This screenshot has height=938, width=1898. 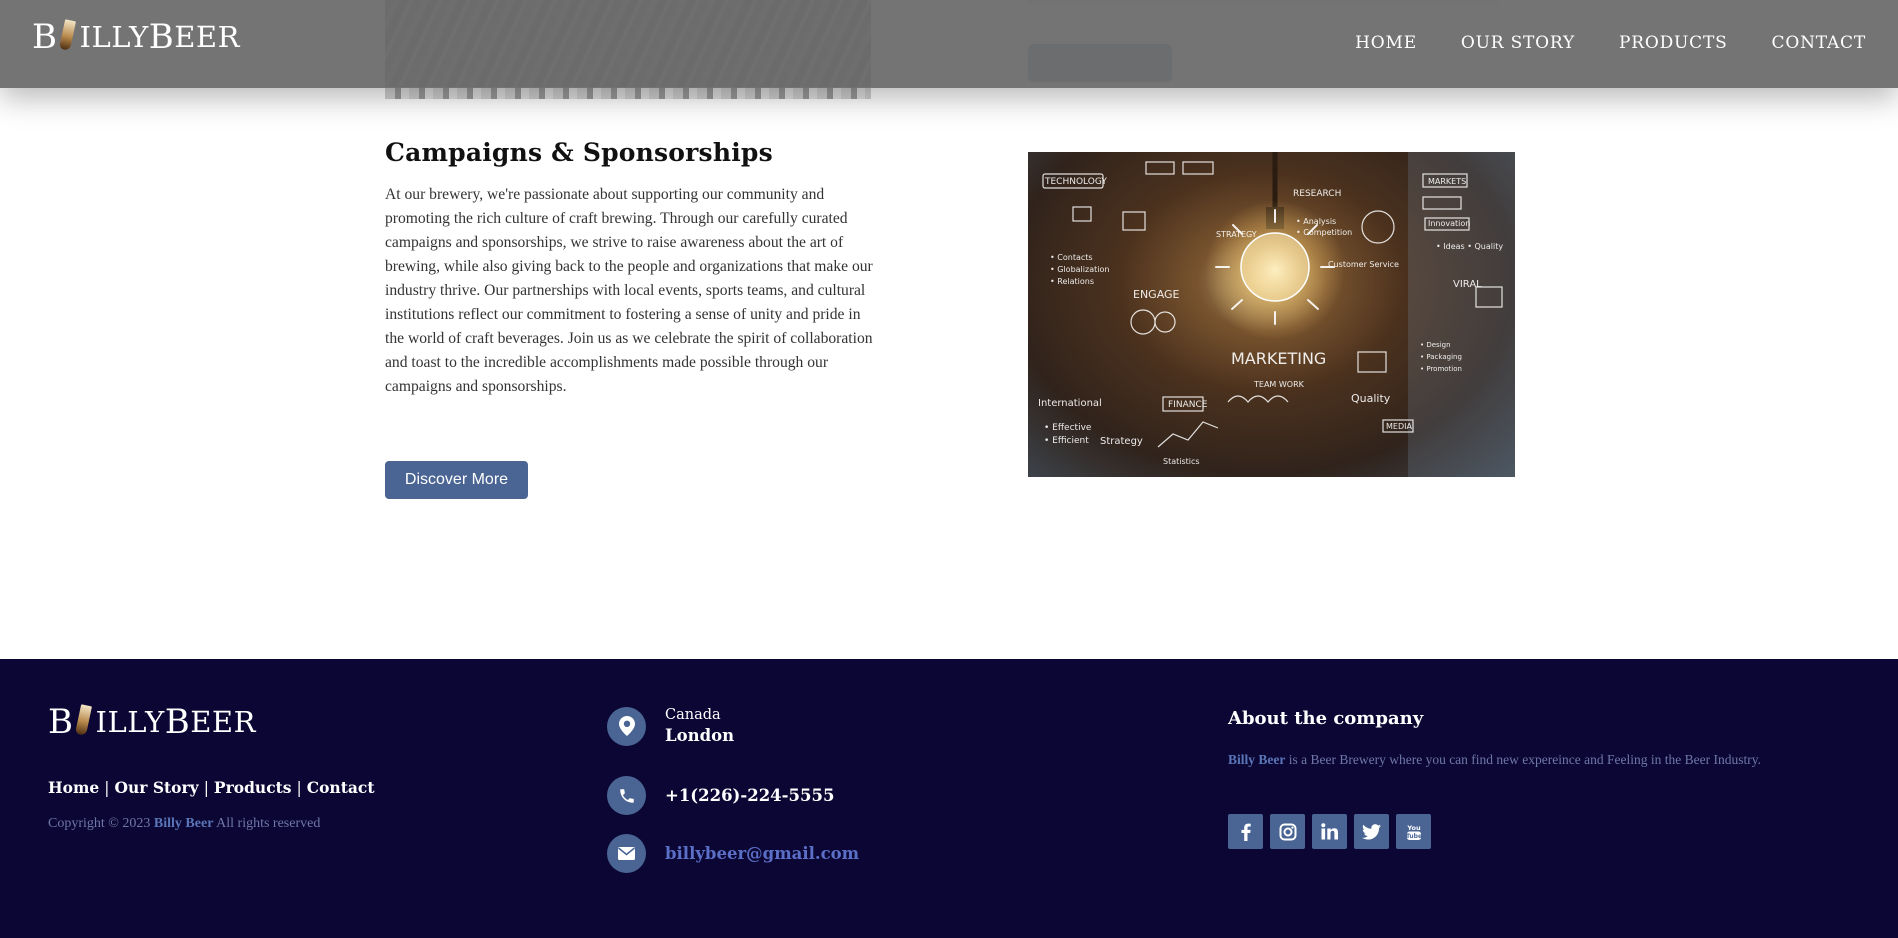 I want to click on location-country: Canada, so click(x=693, y=715).